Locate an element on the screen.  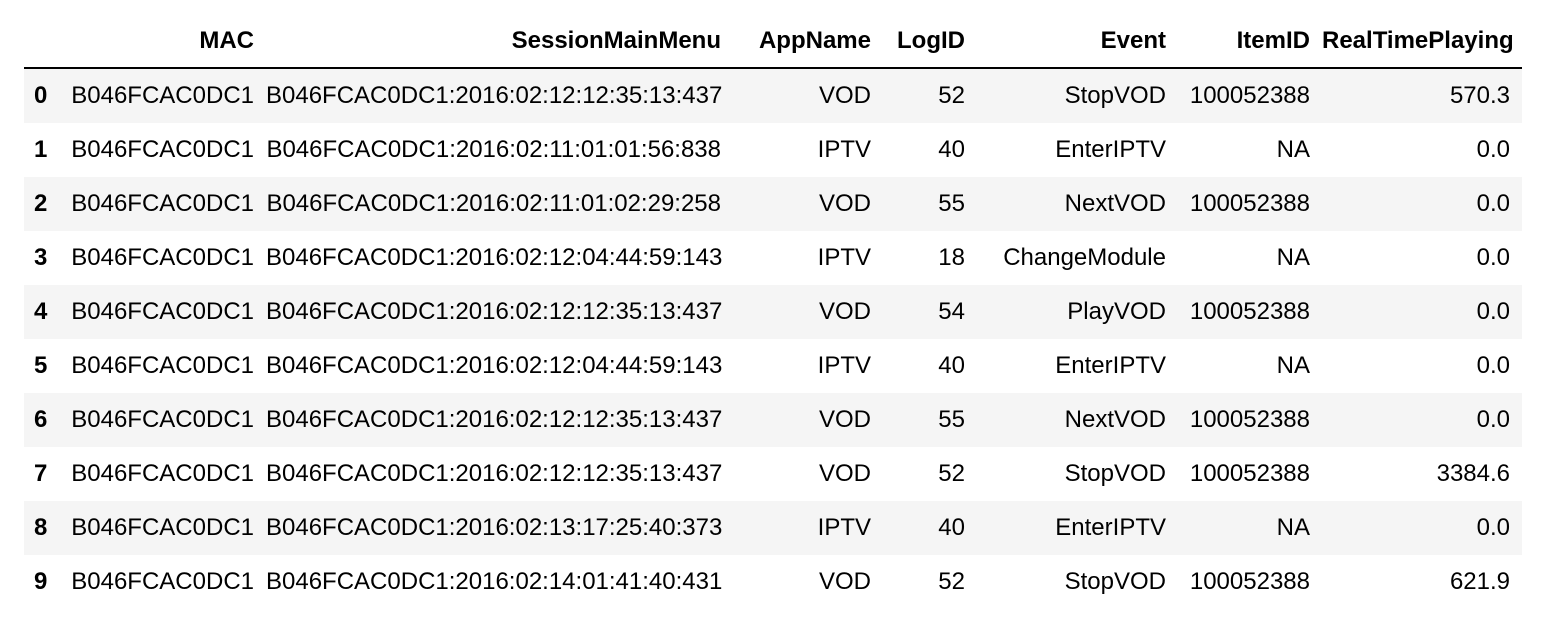
row-index: 7 is located at coordinates (41, 473).